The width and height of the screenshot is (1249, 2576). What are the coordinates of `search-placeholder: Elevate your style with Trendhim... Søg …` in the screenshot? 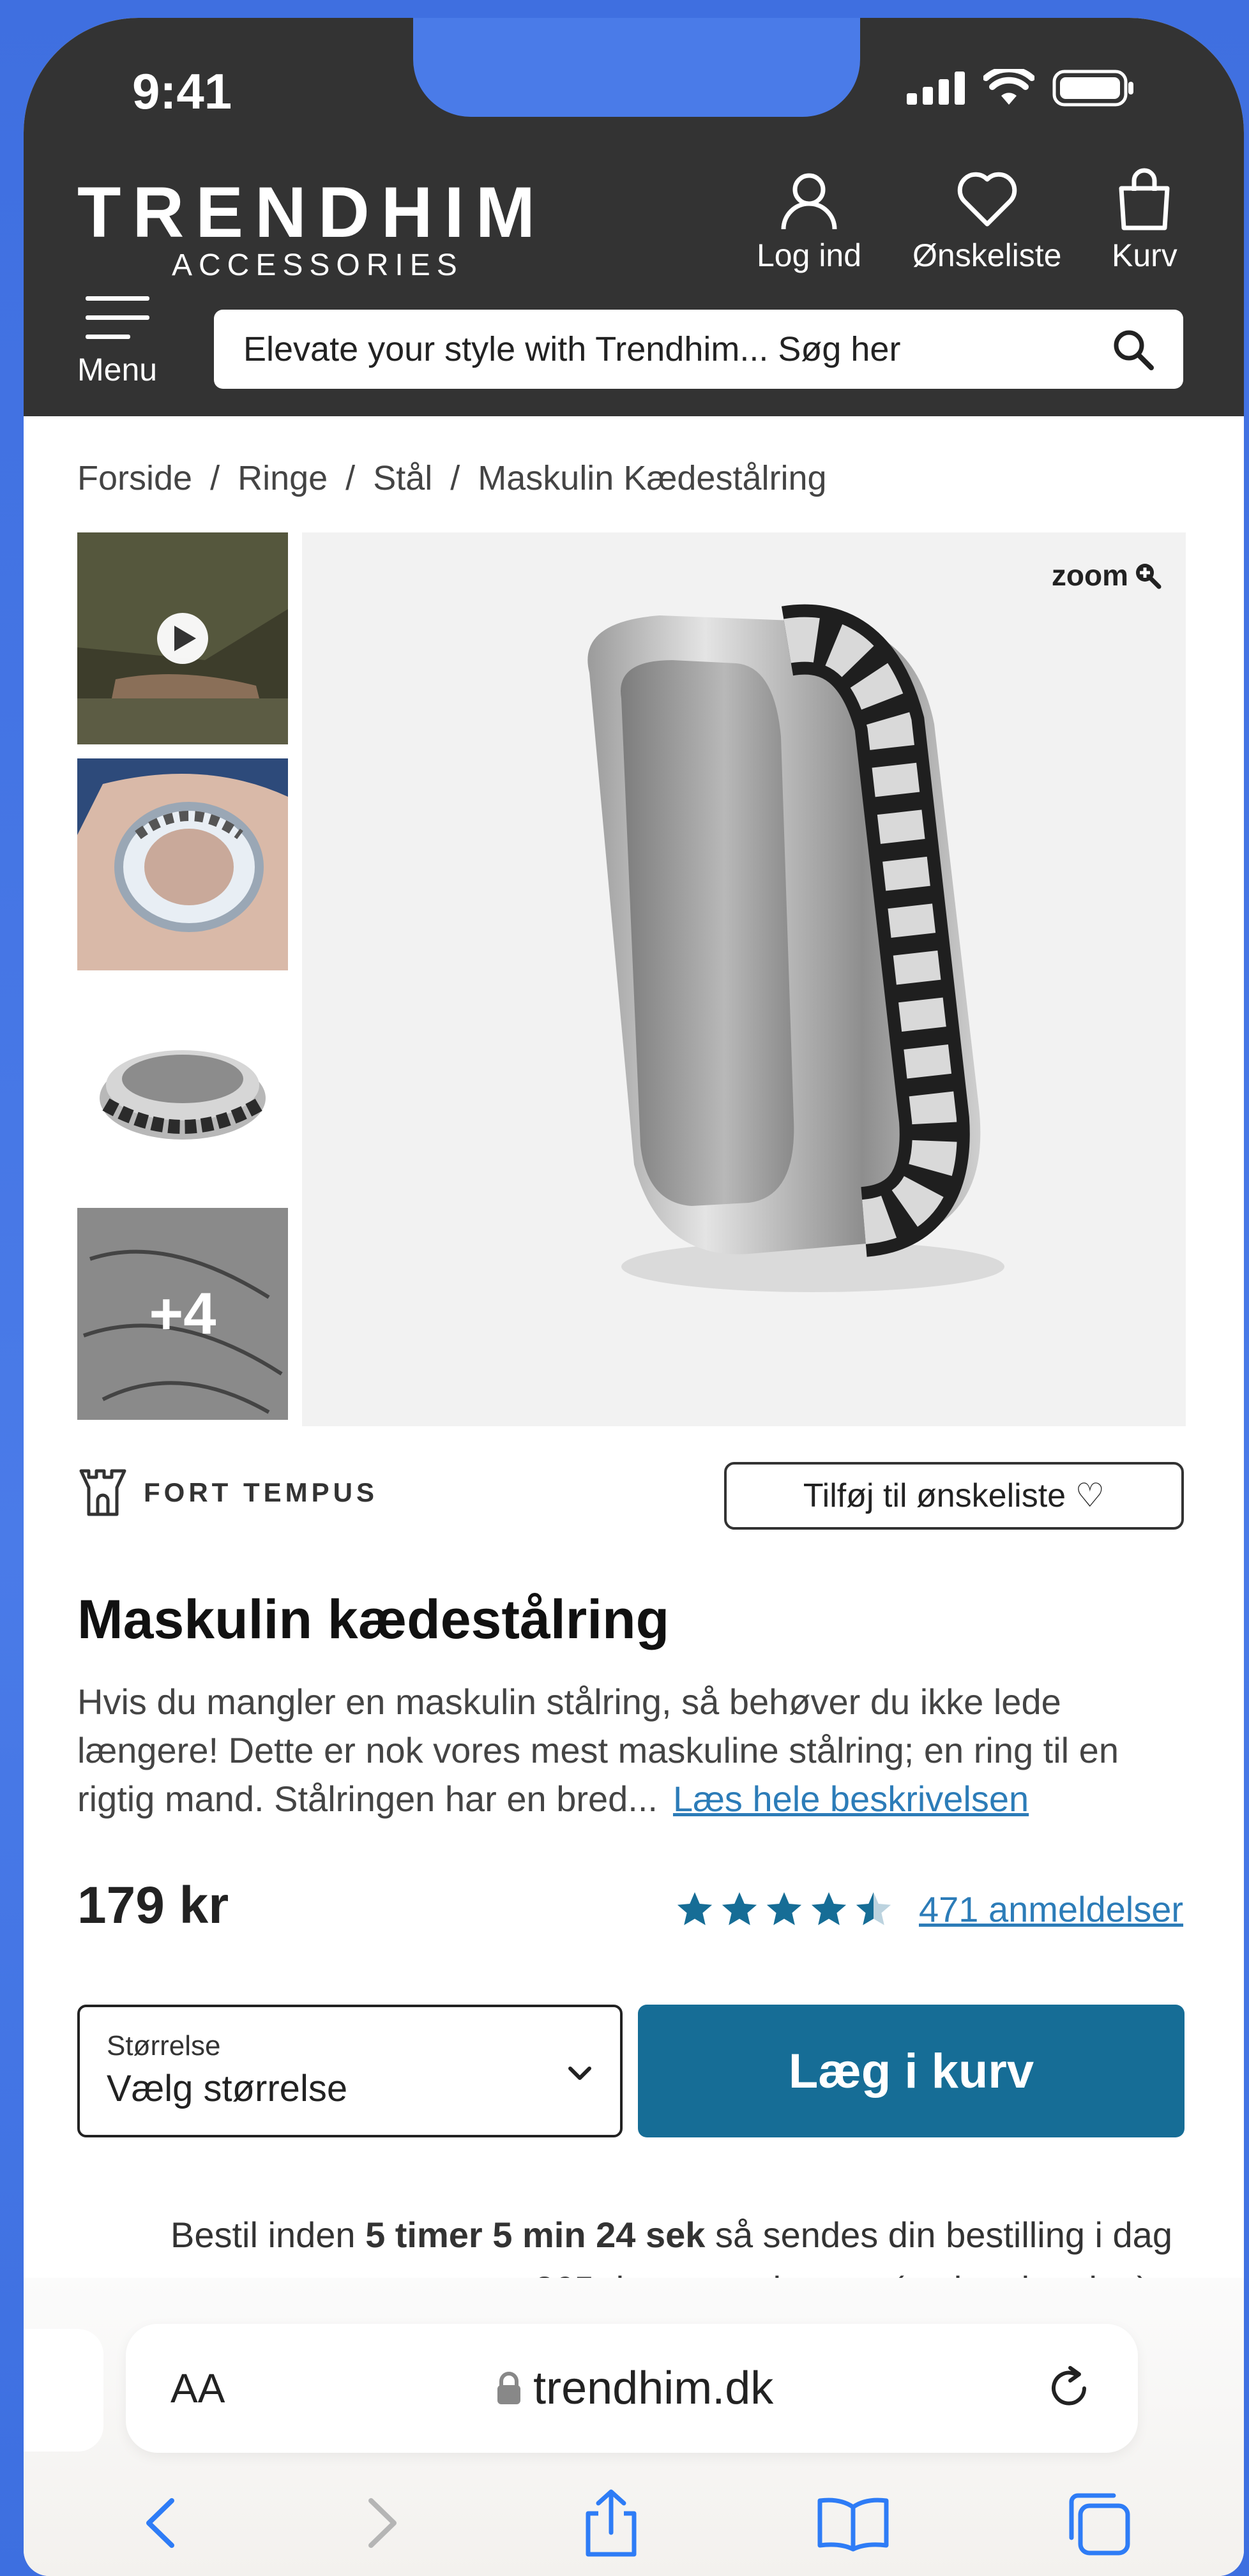 It's located at (572, 349).